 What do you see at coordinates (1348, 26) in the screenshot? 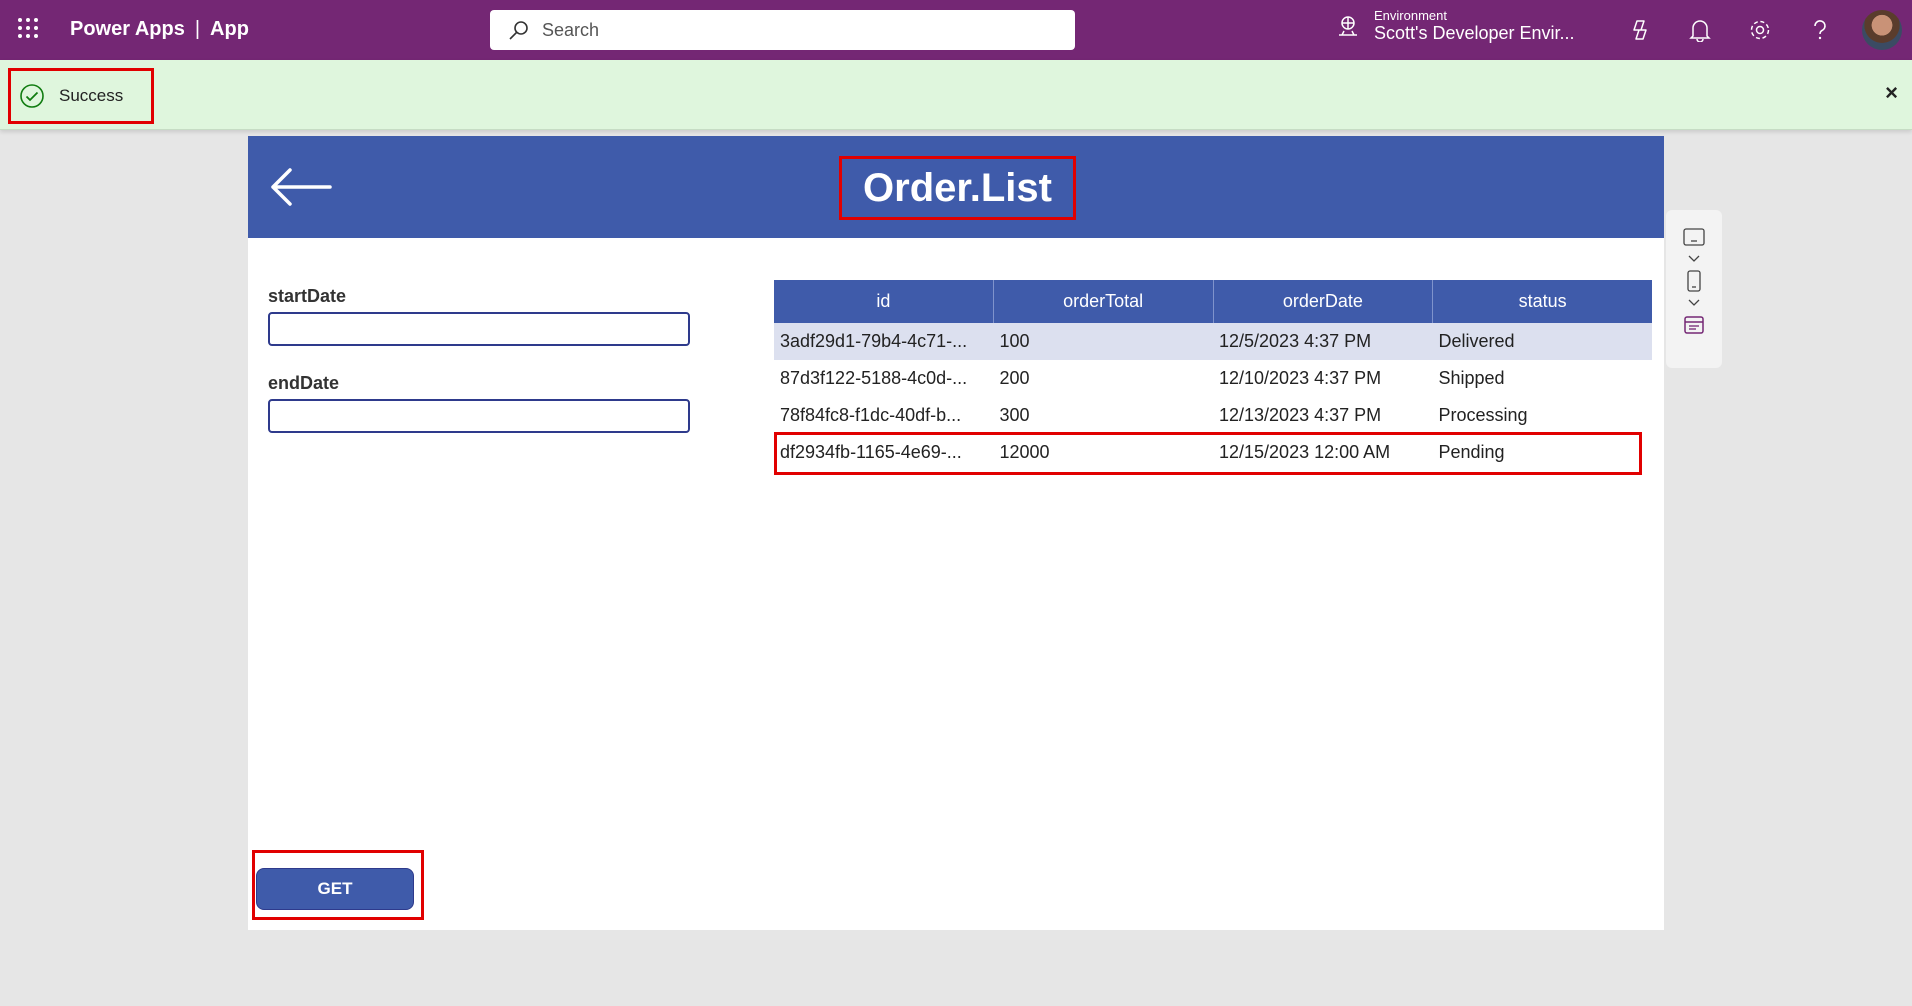
I see `environment-icon` at bounding box center [1348, 26].